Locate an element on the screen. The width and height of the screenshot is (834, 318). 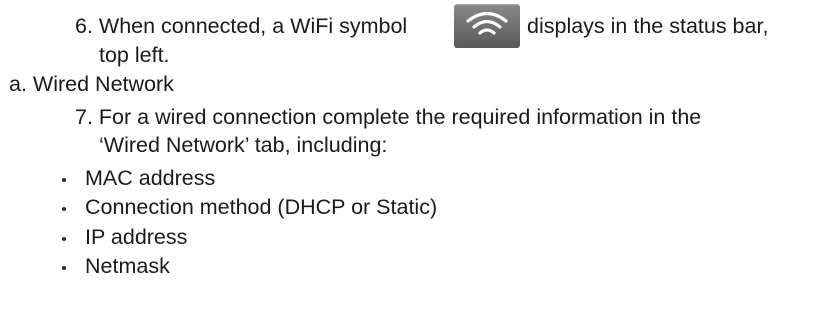
step-6-line: 6. When connected, a WiFi symbol is located at coordinates (241, 26).